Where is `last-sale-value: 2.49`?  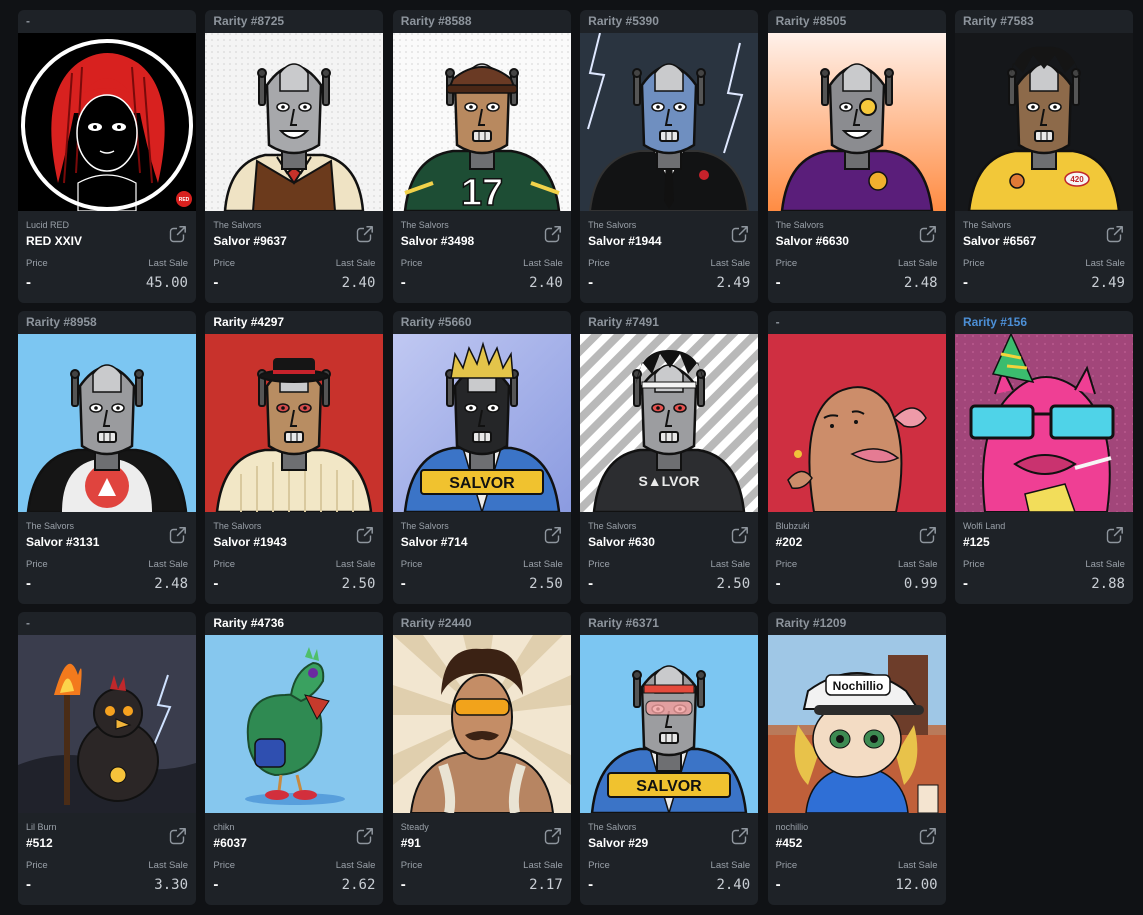 last-sale-value: 2.49 is located at coordinates (733, 283).